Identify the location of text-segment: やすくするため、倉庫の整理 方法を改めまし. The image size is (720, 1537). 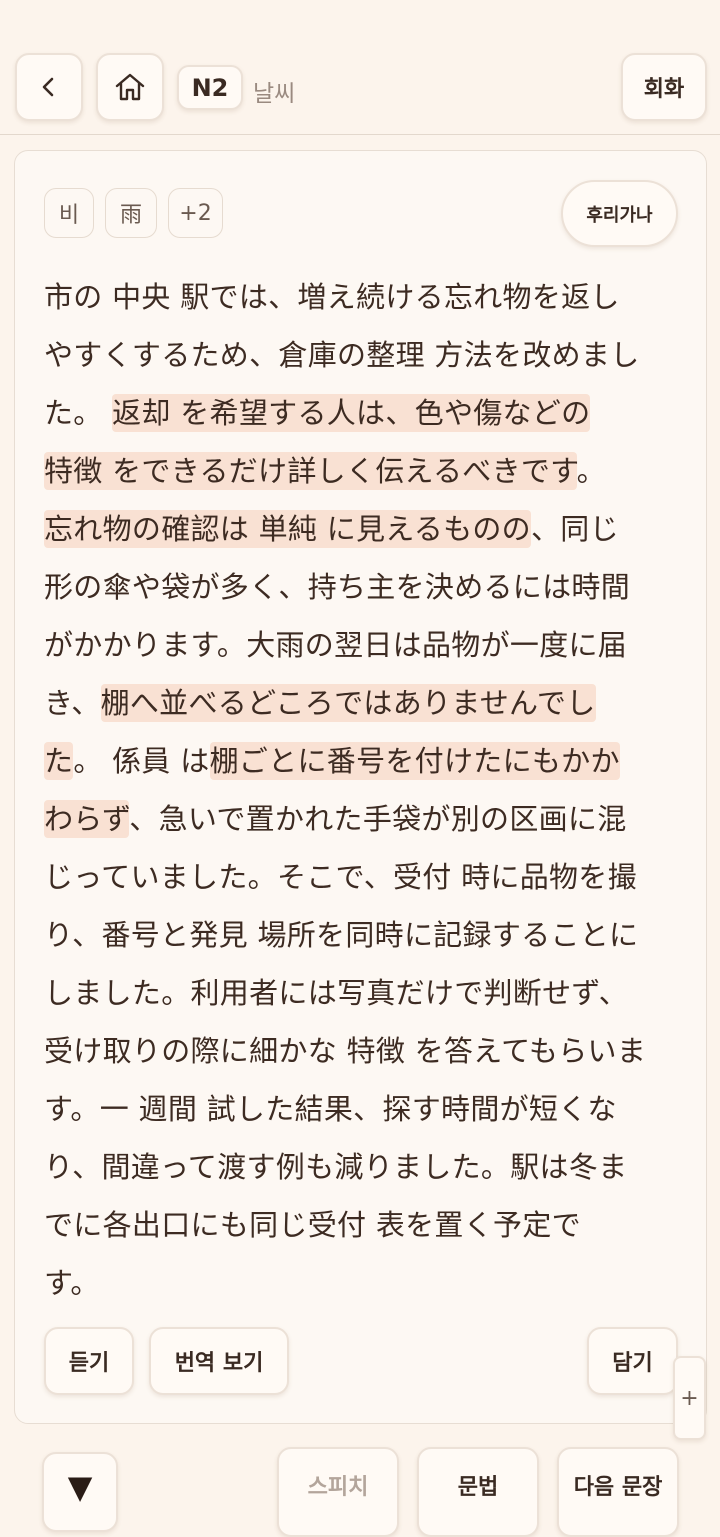
(342, 355).